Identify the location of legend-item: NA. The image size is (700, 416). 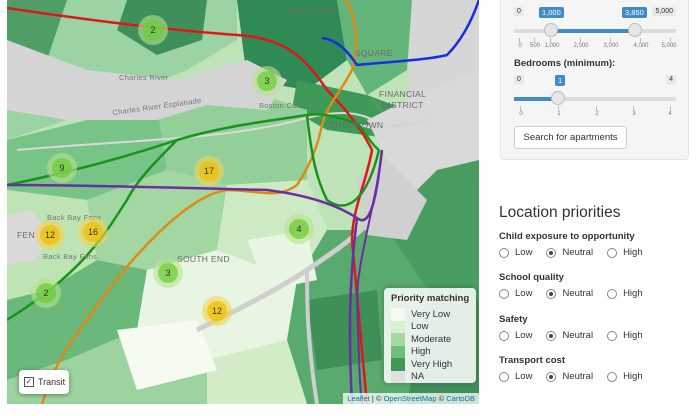
(433, 376).